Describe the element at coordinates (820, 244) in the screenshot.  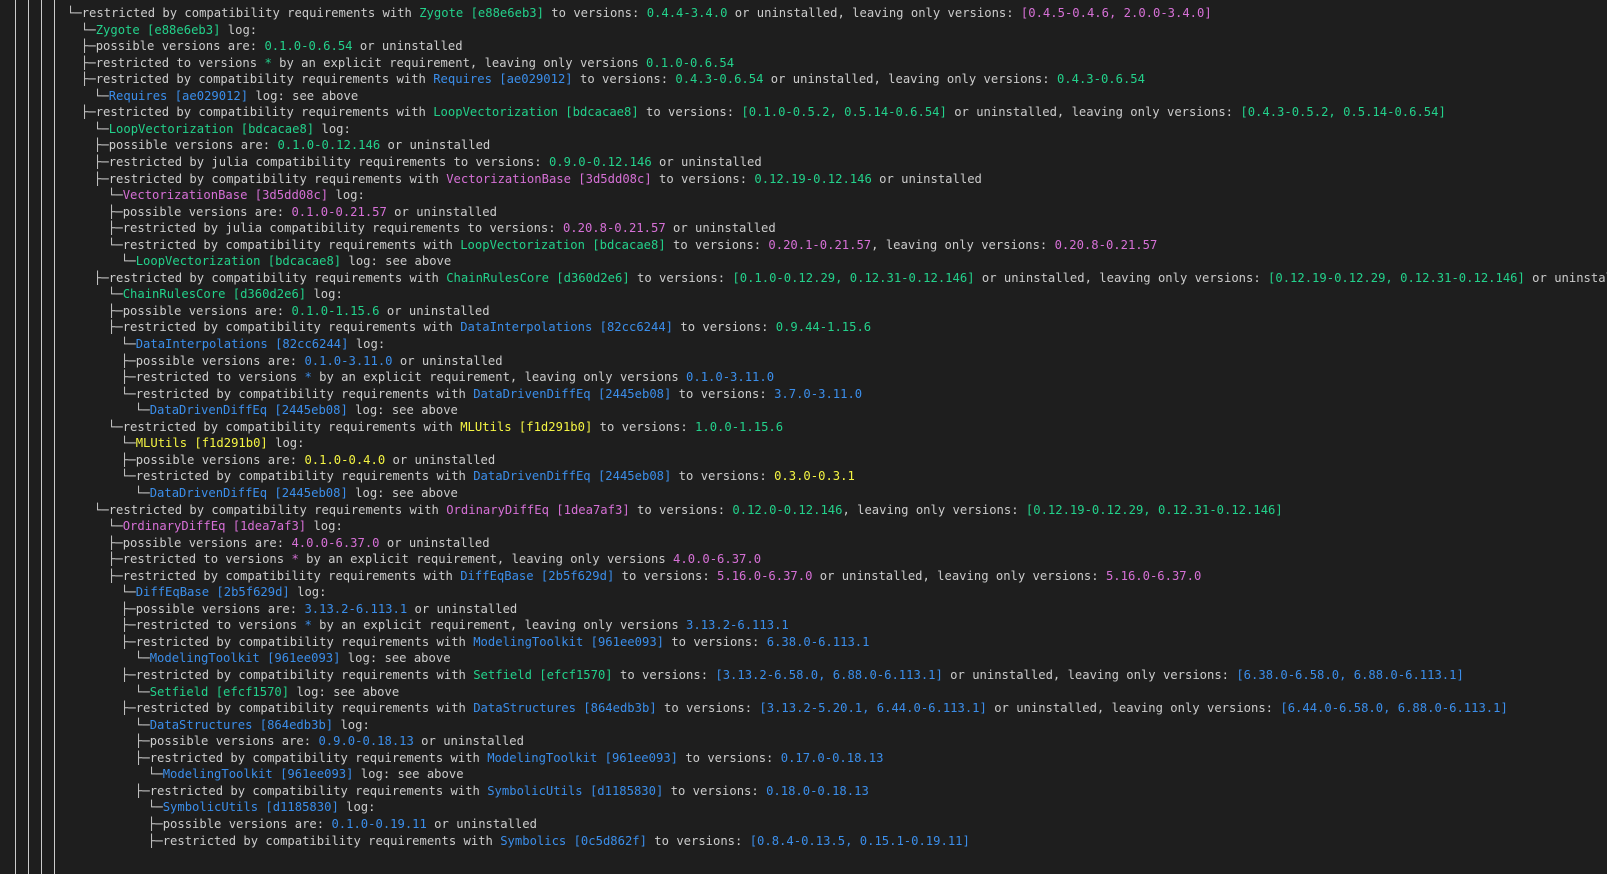
I see `package-or-version: 0.20.1-0.21.57` at that location.